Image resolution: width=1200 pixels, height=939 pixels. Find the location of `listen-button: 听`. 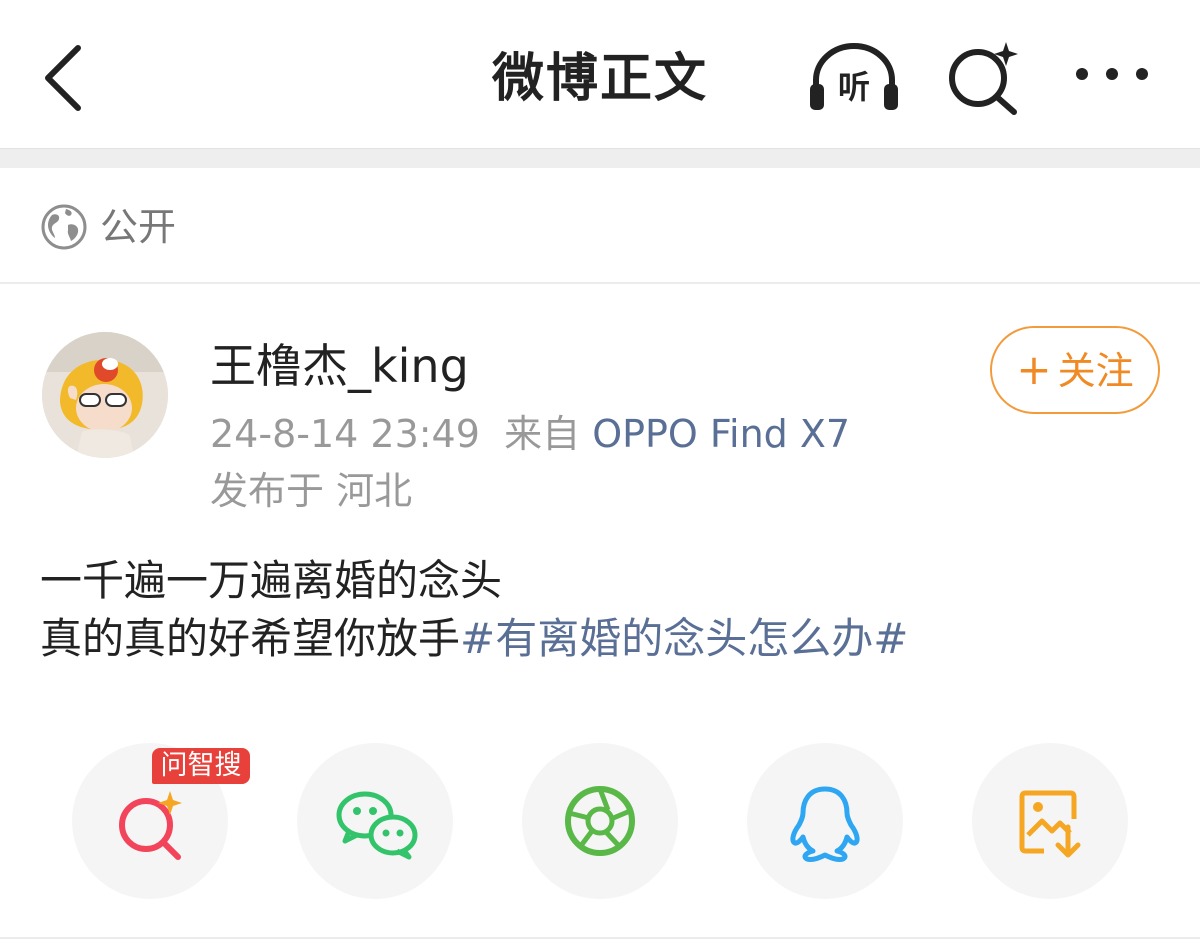

listen-button: 听 is located at coordinates (854, 77).